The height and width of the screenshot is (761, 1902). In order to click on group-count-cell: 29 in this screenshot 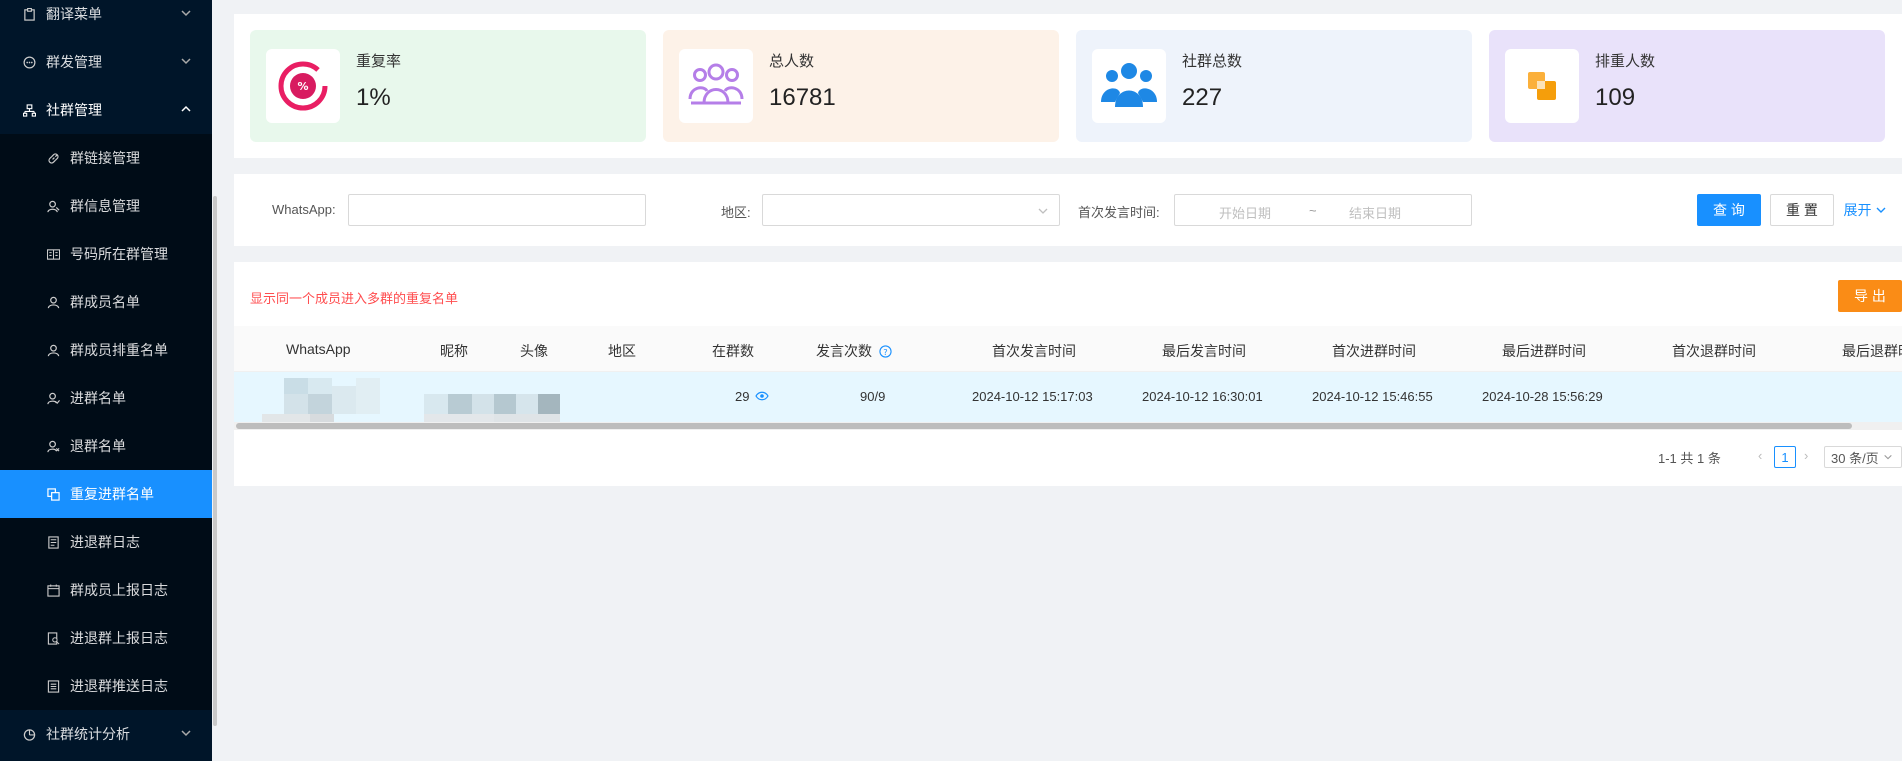, I will do `click(752, 396)`.